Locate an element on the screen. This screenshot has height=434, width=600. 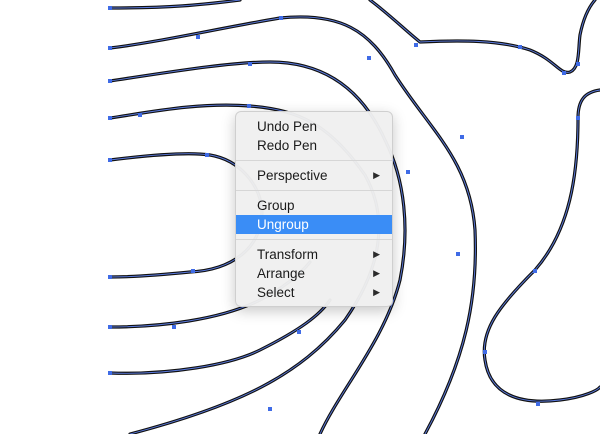
menu-item-label: Perspective is located at coordinates (292, 175).